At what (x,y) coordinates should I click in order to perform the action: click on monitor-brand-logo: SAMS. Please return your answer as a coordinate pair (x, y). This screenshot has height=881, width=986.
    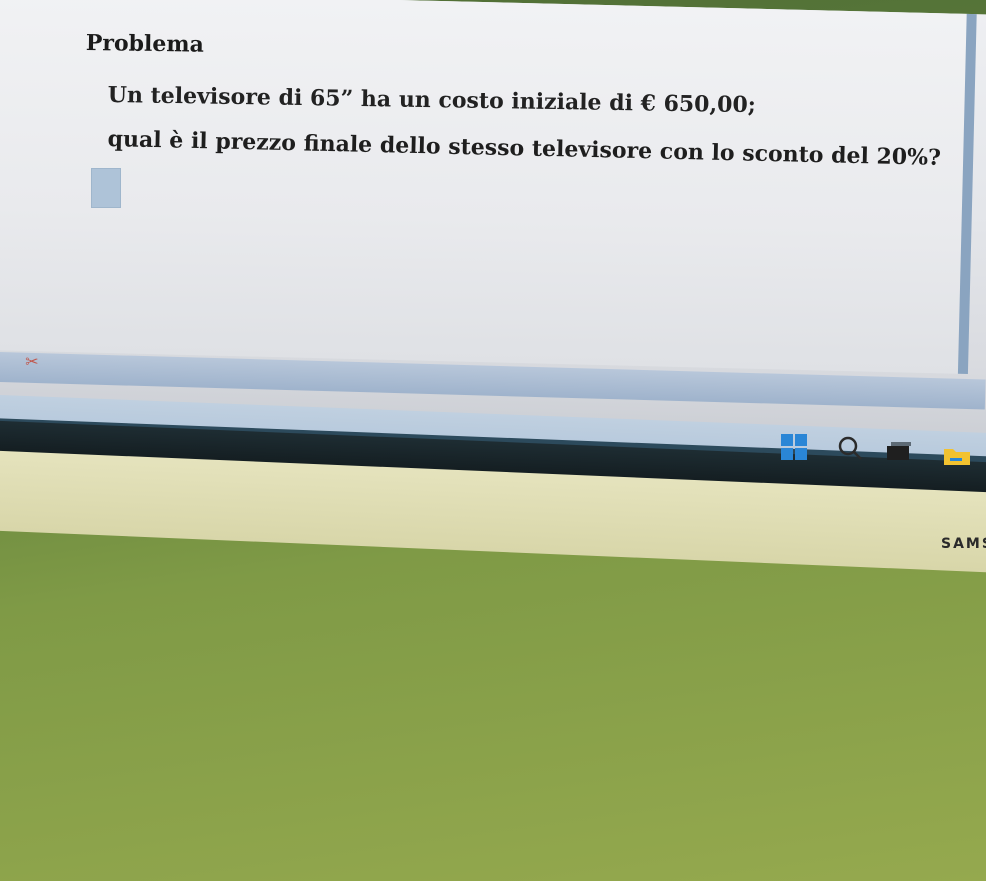
    Looking at the image, I should click on (963, 544).